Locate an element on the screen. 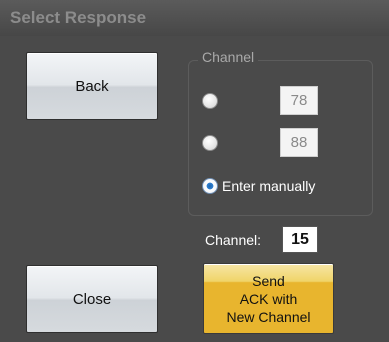  enter-manually-label: Enter manually is located at coordinates (268, 186).